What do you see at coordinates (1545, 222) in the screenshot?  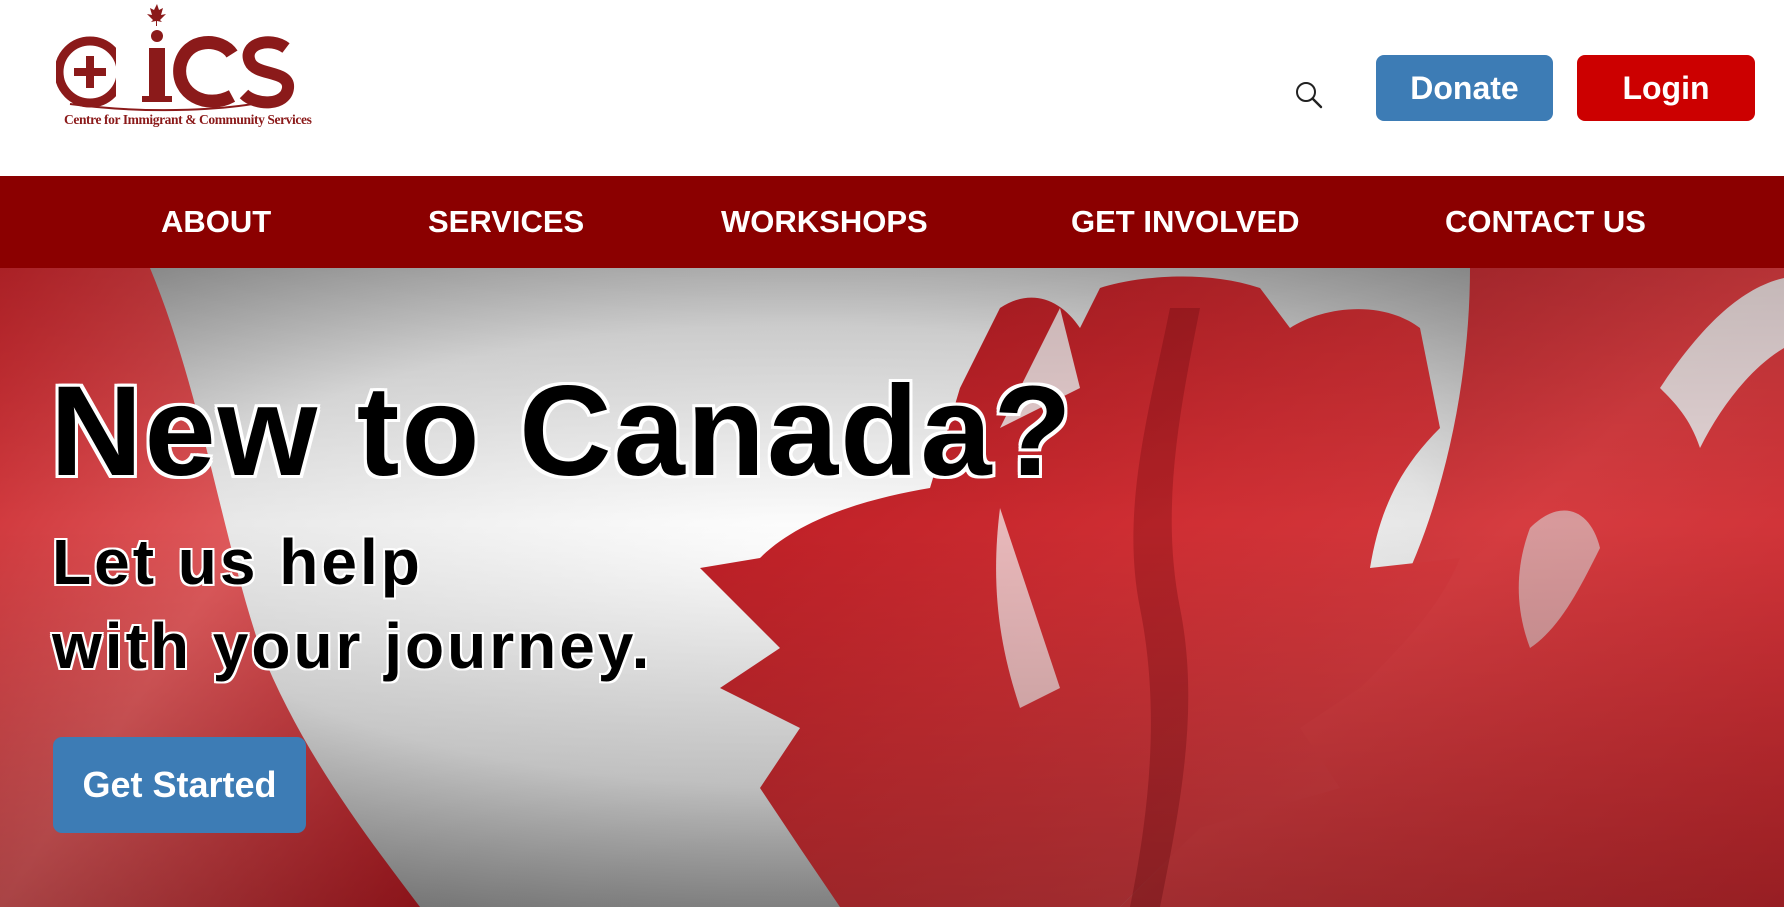 I see `nav-item-contact-us: CONTACT US` at bounding box center [1545, 222].